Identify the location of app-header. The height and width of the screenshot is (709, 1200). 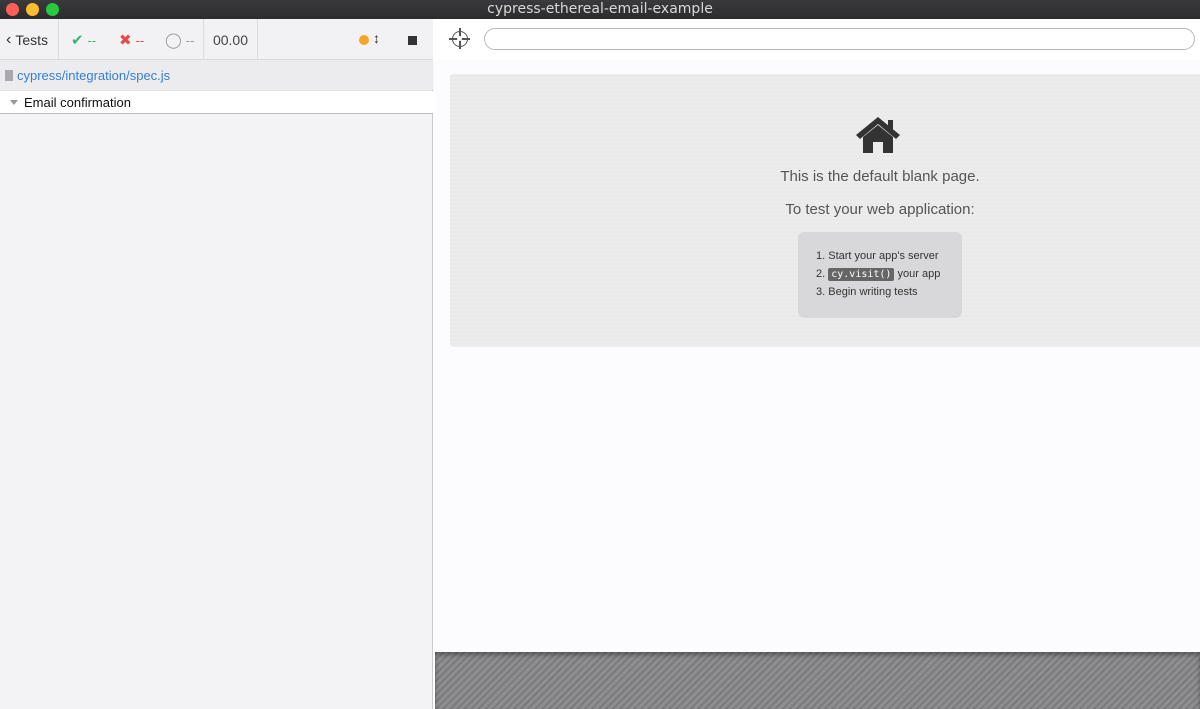
(817, 39).